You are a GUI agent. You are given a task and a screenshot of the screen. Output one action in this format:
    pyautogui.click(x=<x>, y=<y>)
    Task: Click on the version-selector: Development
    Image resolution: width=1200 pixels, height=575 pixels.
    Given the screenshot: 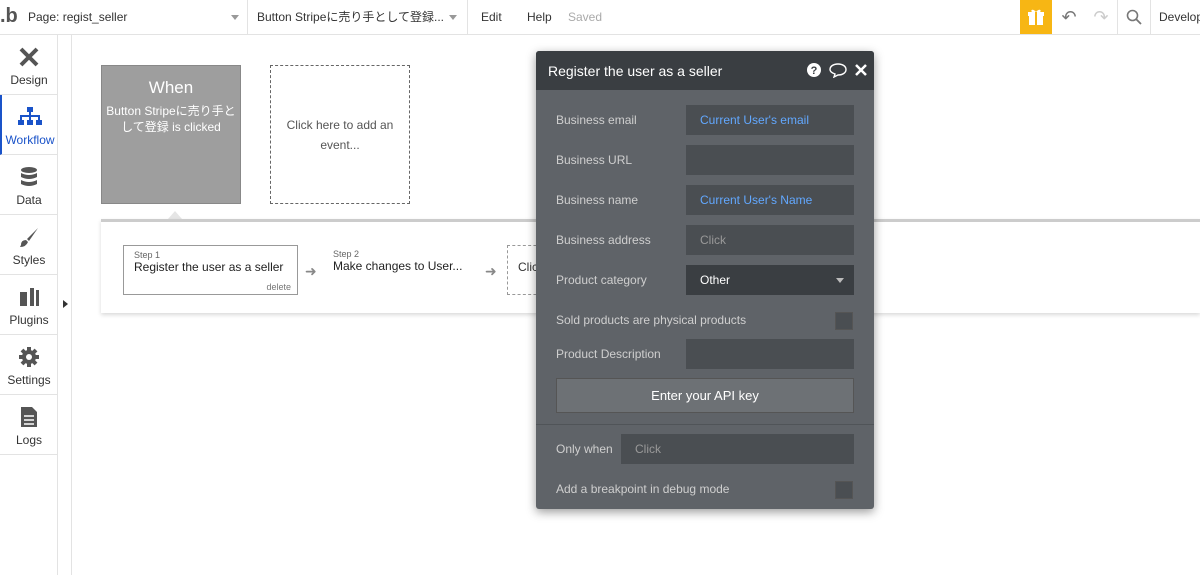 What is the action you would take?
    pyautogui.click(x=1175, y=17)
    